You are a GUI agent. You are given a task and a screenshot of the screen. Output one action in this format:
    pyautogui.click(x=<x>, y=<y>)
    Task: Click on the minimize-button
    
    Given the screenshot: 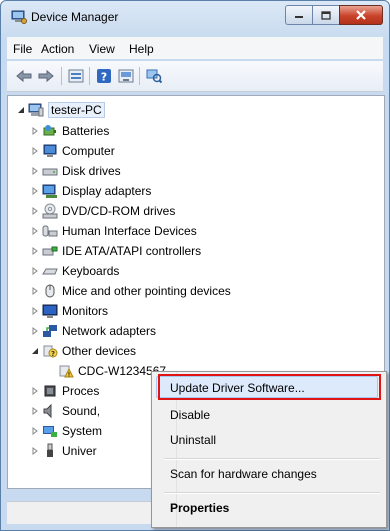 What is the action you would take?
    pyautogui.click(x=298, y=15)
    